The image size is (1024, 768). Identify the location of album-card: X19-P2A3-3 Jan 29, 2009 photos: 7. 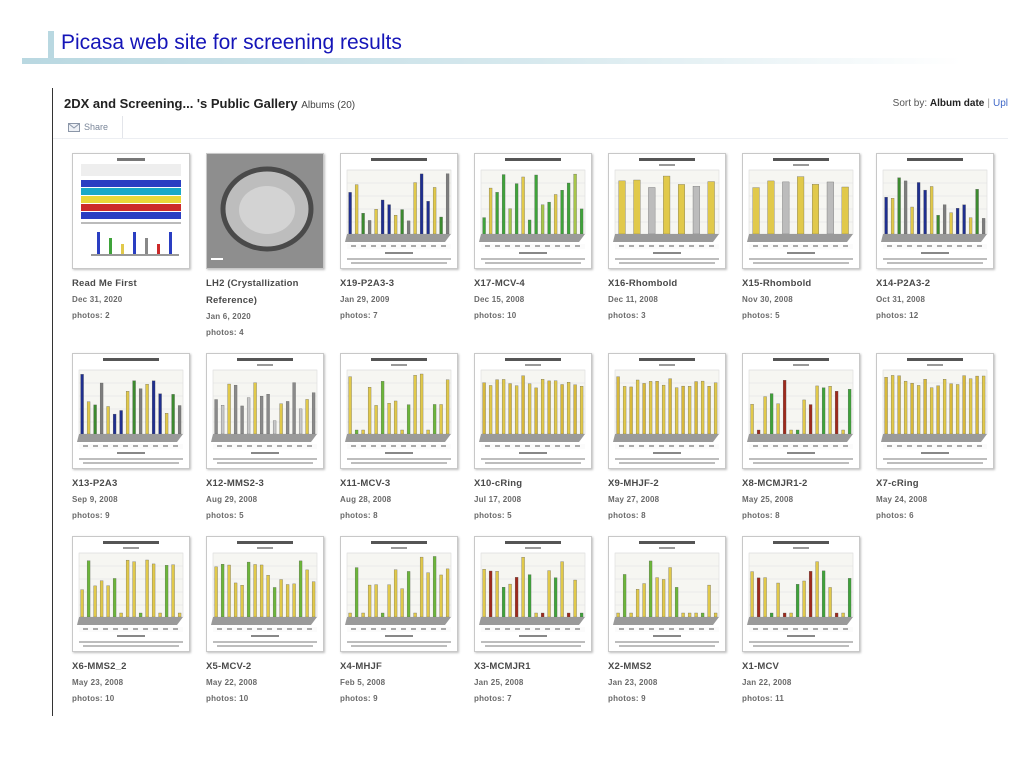
(402, 243).